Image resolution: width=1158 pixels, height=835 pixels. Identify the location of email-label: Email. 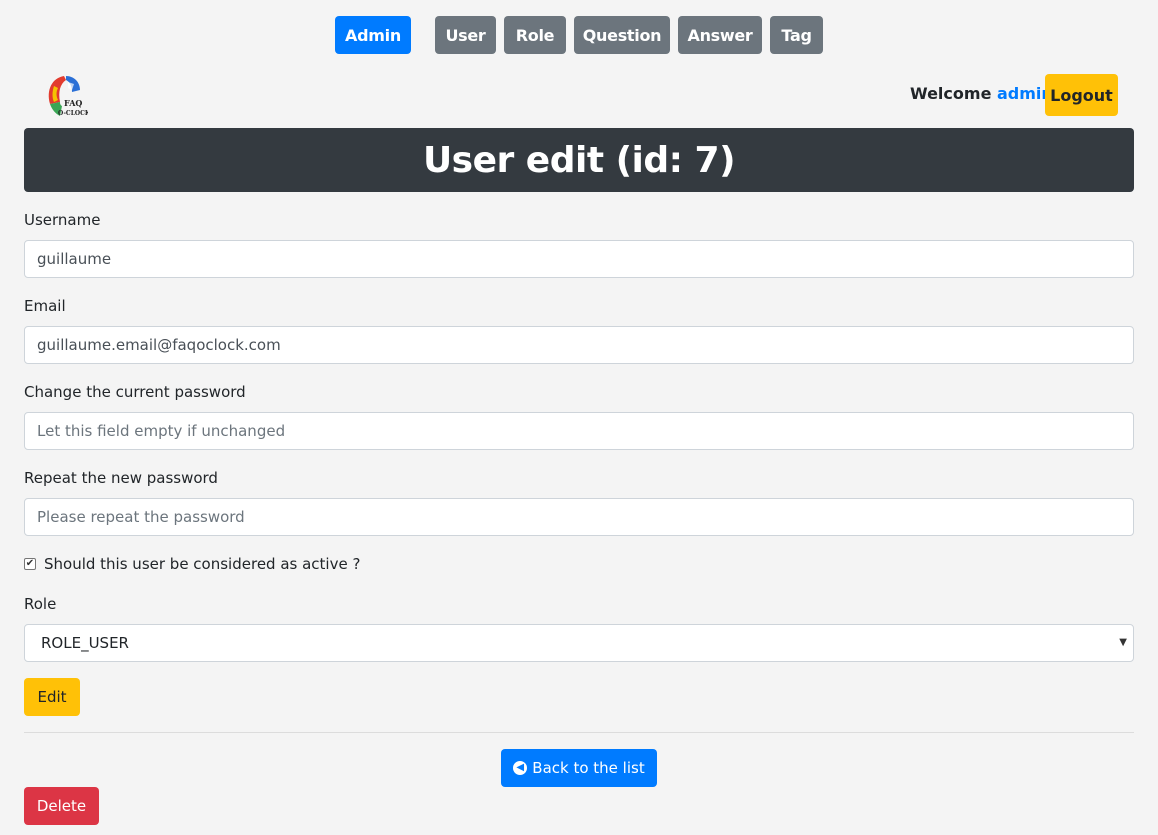
(45, 306).